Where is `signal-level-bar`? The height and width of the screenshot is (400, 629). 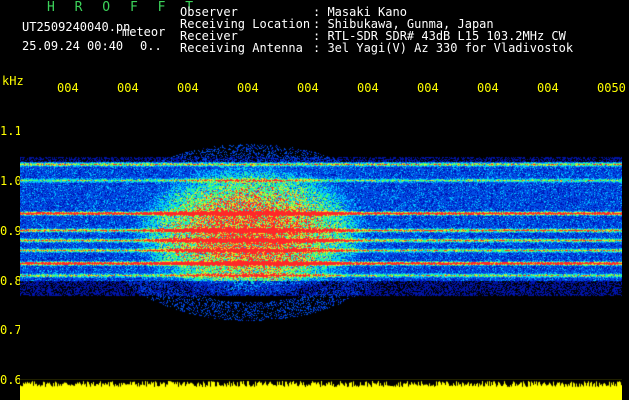 signal-level-bar is located at coordinates (321, 390).